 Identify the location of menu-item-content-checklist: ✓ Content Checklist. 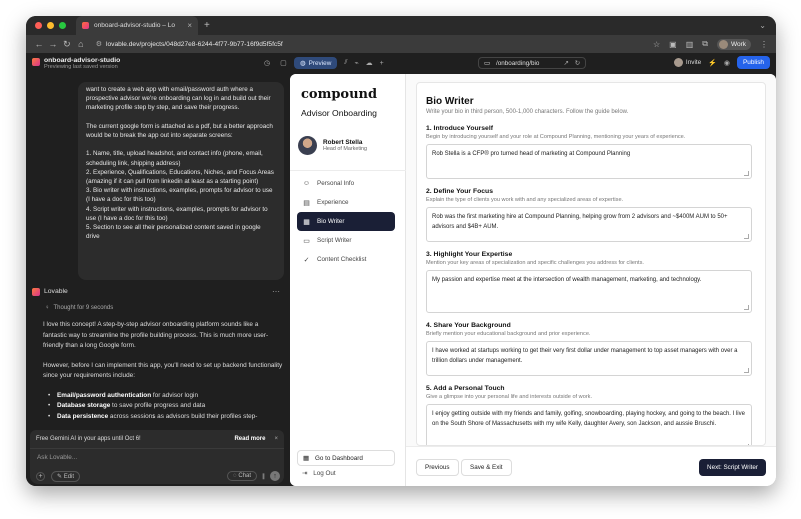
(346, 259).